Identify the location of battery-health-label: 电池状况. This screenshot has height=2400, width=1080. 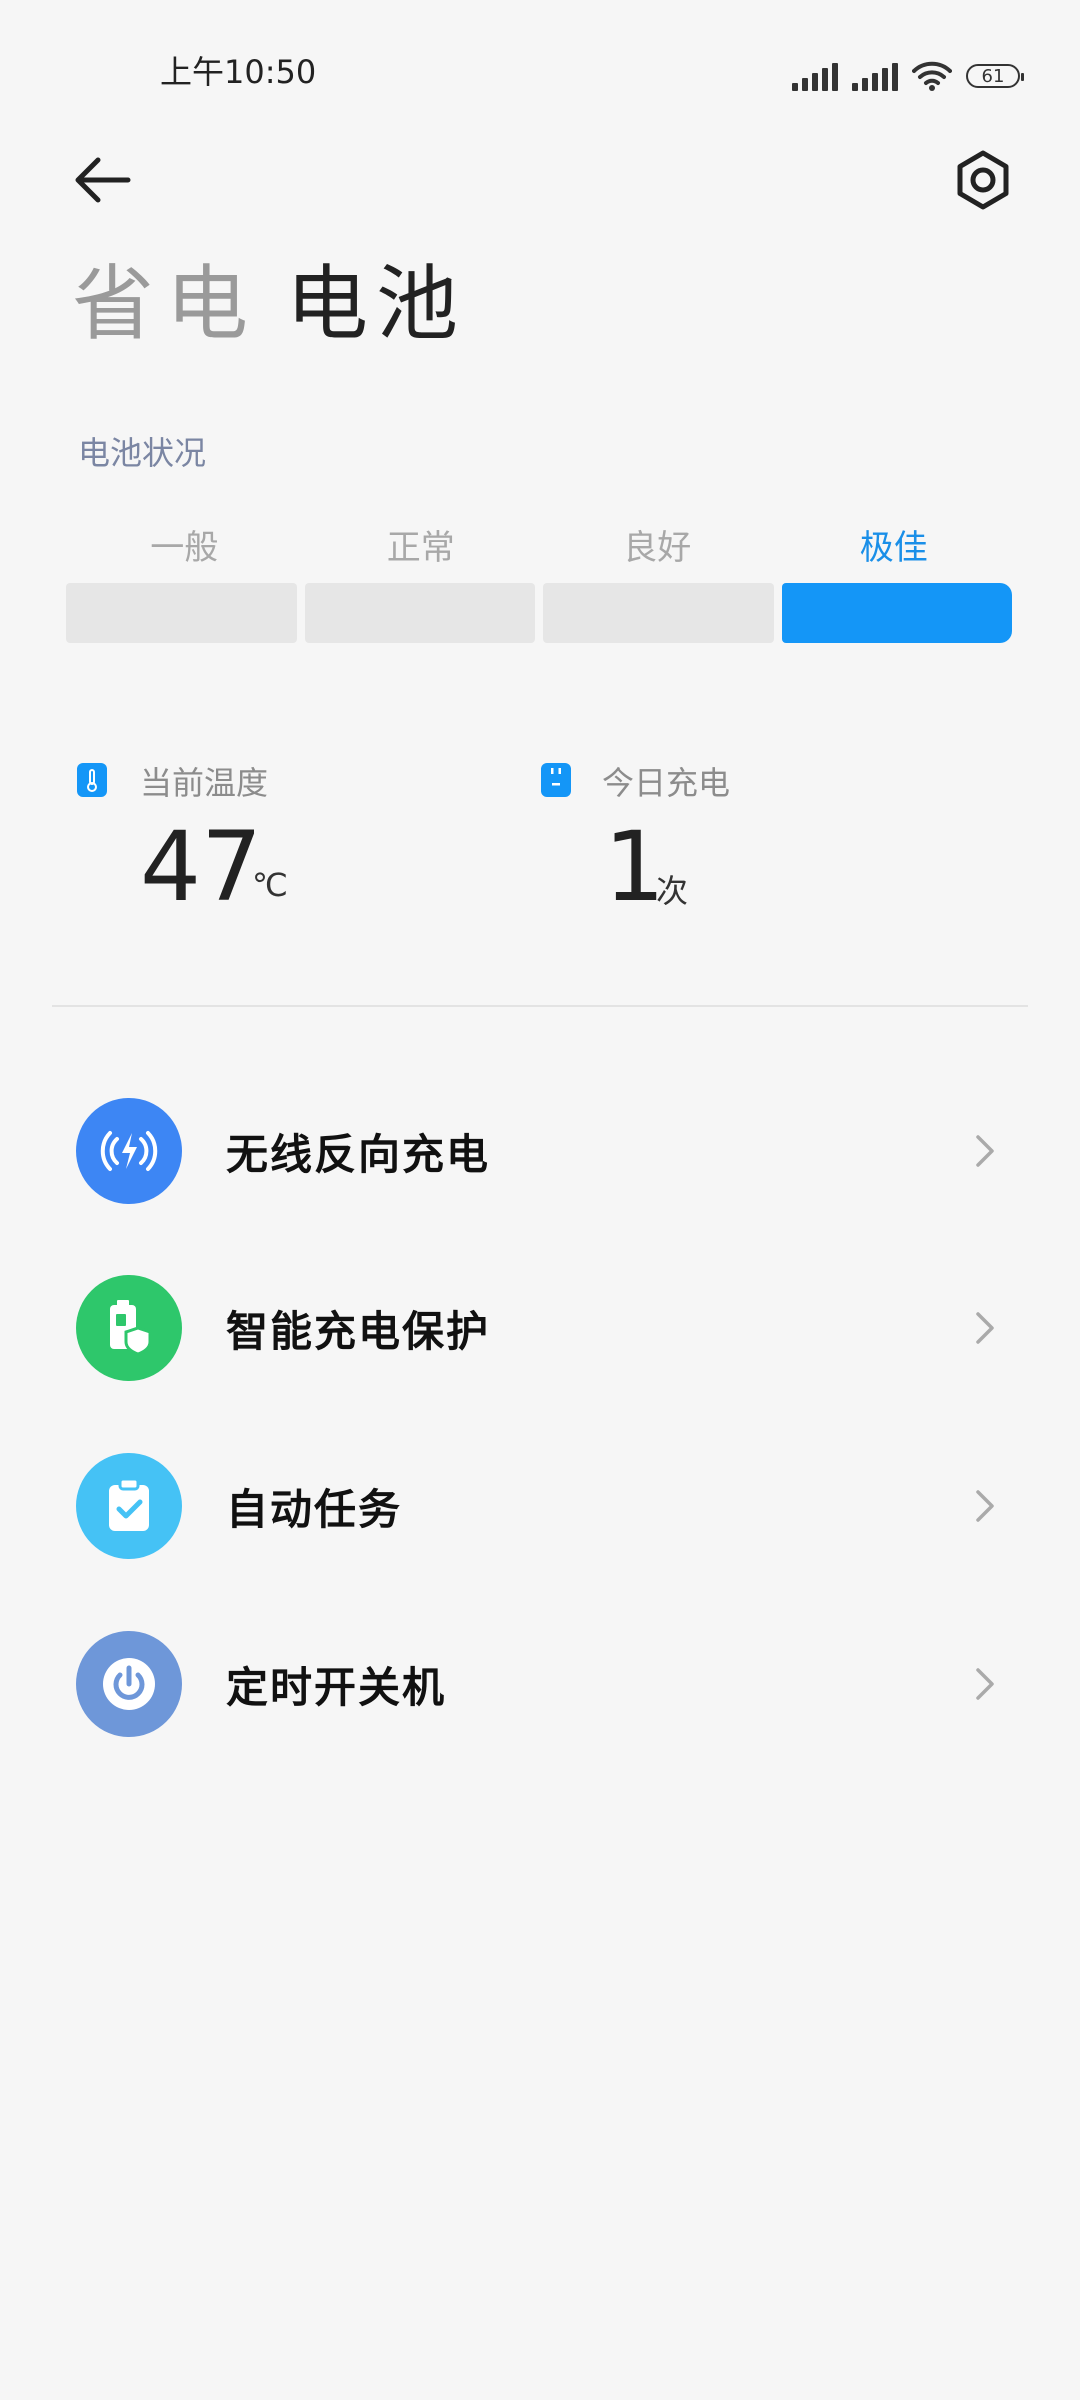
(142, 453).